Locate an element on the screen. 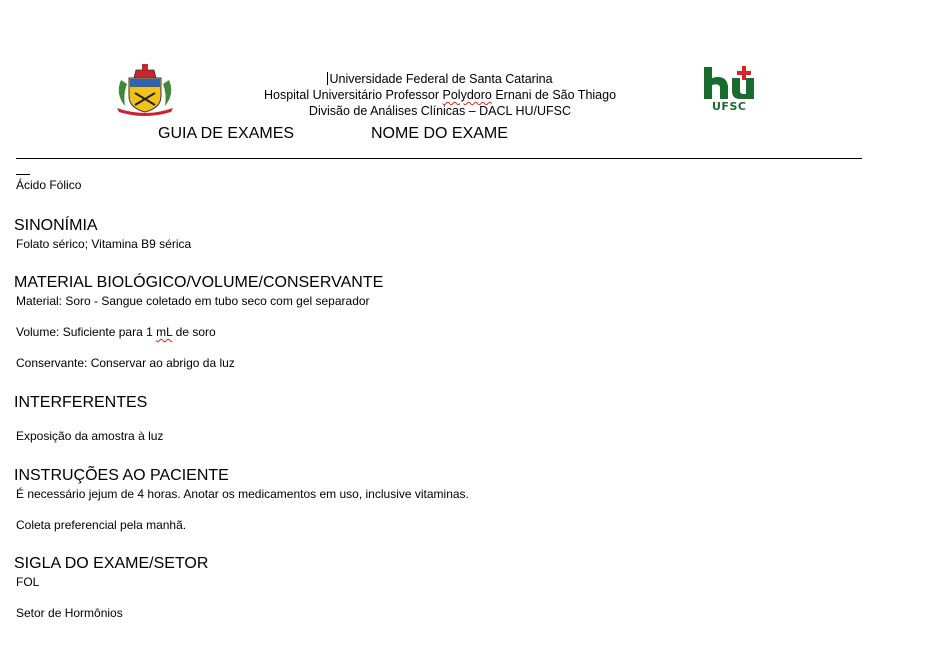  hospital-name-pre: Hospital Universitário Professor is located at coordinates (353, 95).